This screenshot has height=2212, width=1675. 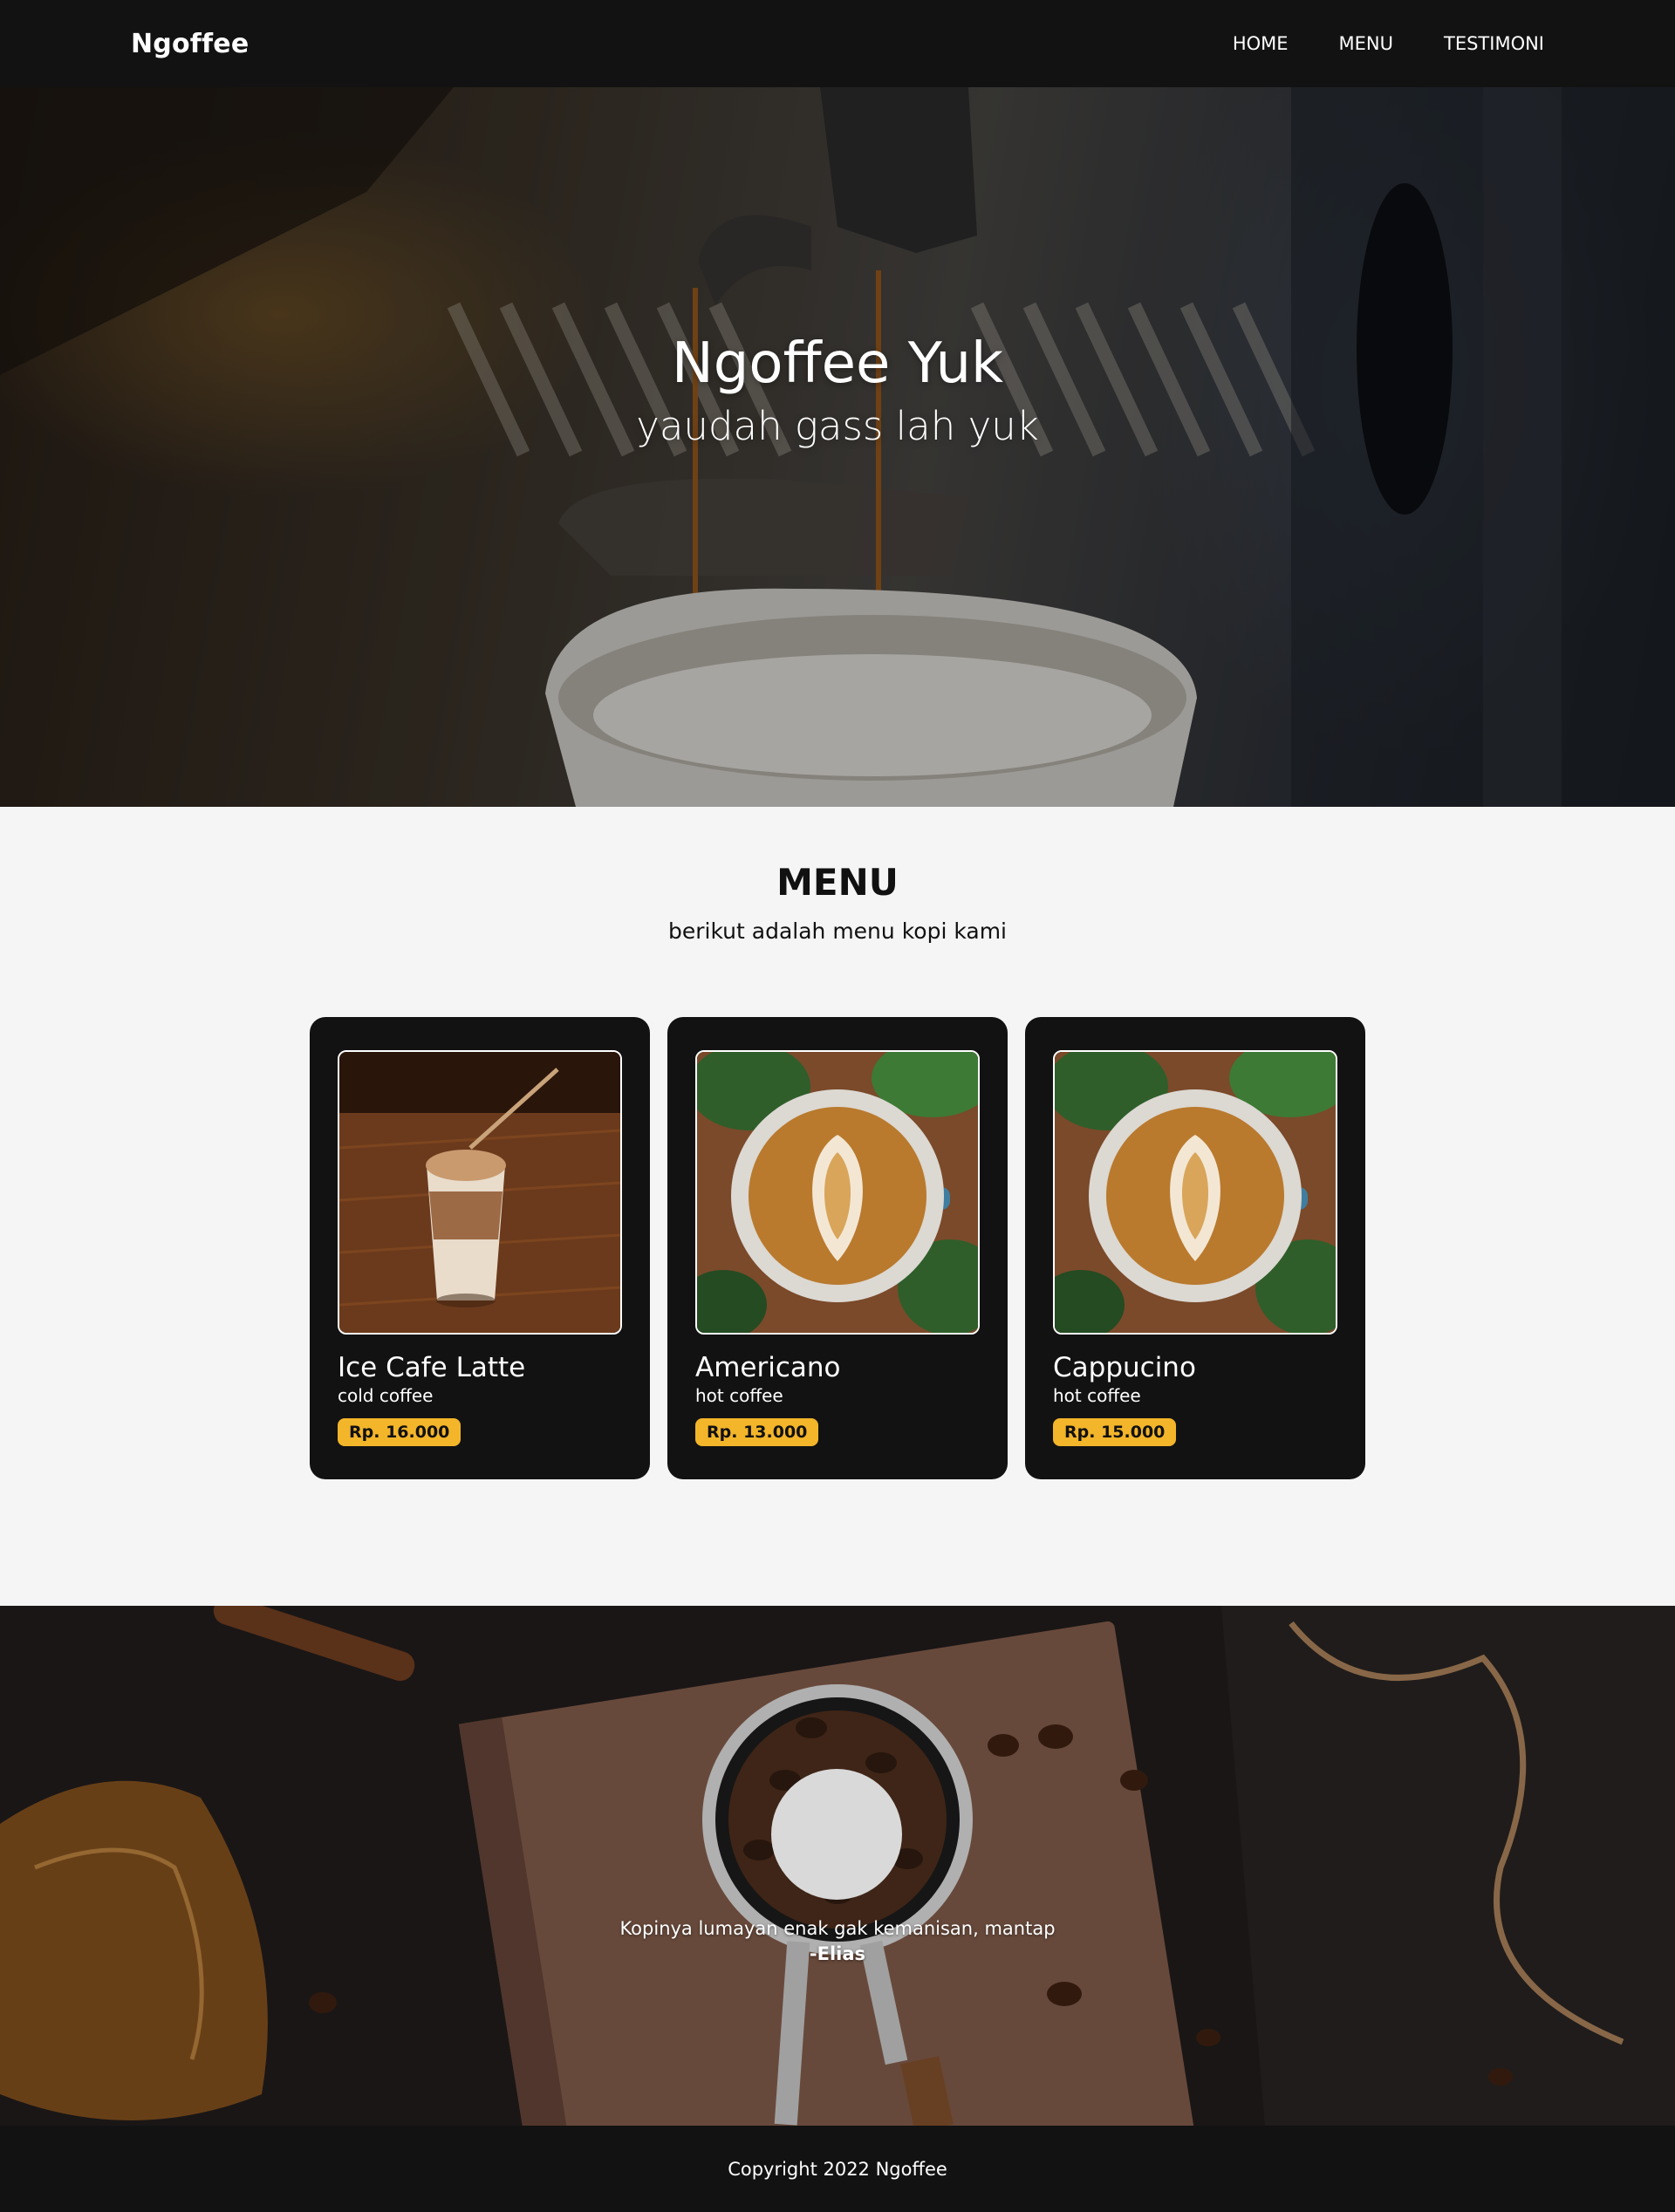 What do you see at coordinates (837, 1954) in the screenshot?
I see `testimonial-author: -Elias` at bounding box center [837, 1954].